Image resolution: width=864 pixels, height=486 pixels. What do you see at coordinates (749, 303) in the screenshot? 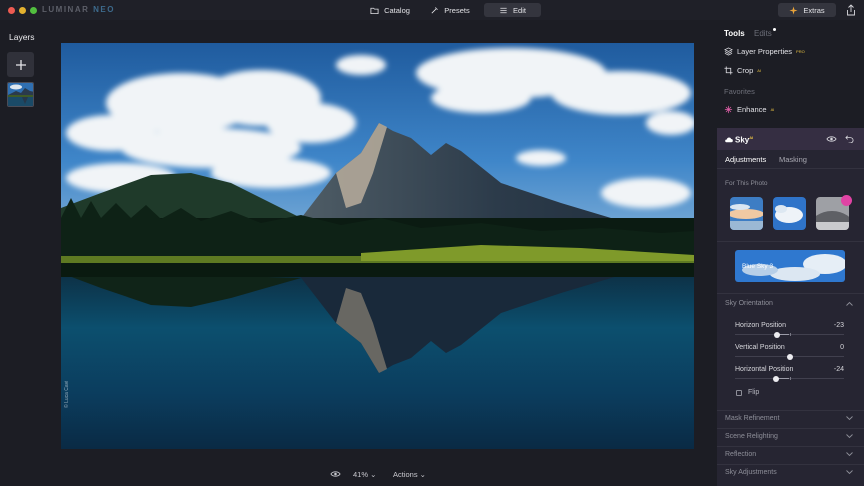
I see `sky-orientation-header: Sky Orientation` at bounding box center [749, 303].